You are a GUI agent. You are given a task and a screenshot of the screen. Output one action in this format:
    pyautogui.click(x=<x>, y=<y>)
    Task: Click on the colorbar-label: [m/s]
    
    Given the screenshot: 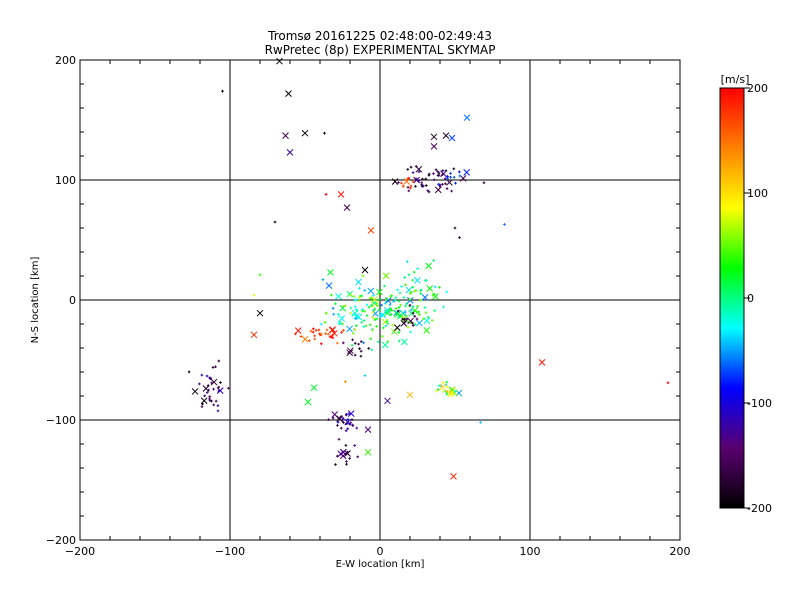 What is the action you would take?
    pyautogui.click(x=735, y=79)
    